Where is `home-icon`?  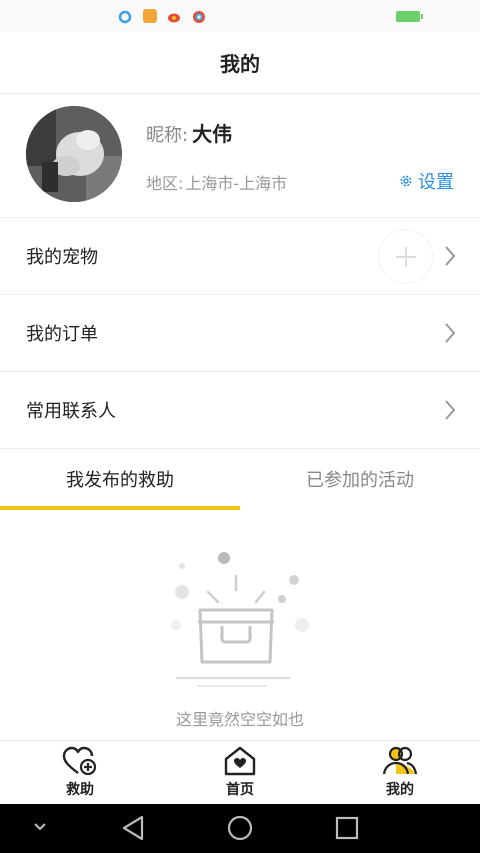 home-icon is located at coordinates (240, 828).